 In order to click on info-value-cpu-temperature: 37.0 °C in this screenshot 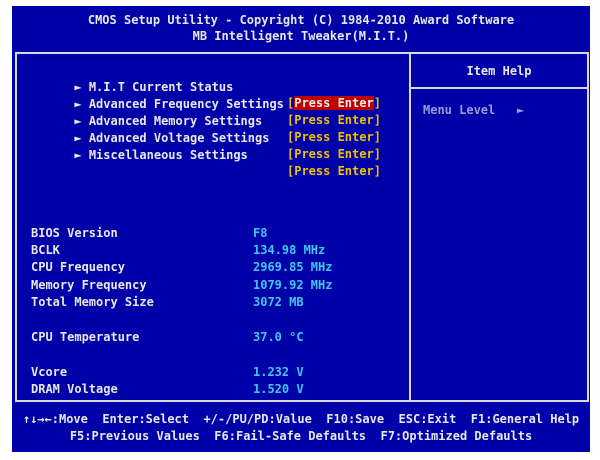, I will do `click(278, 337)`.